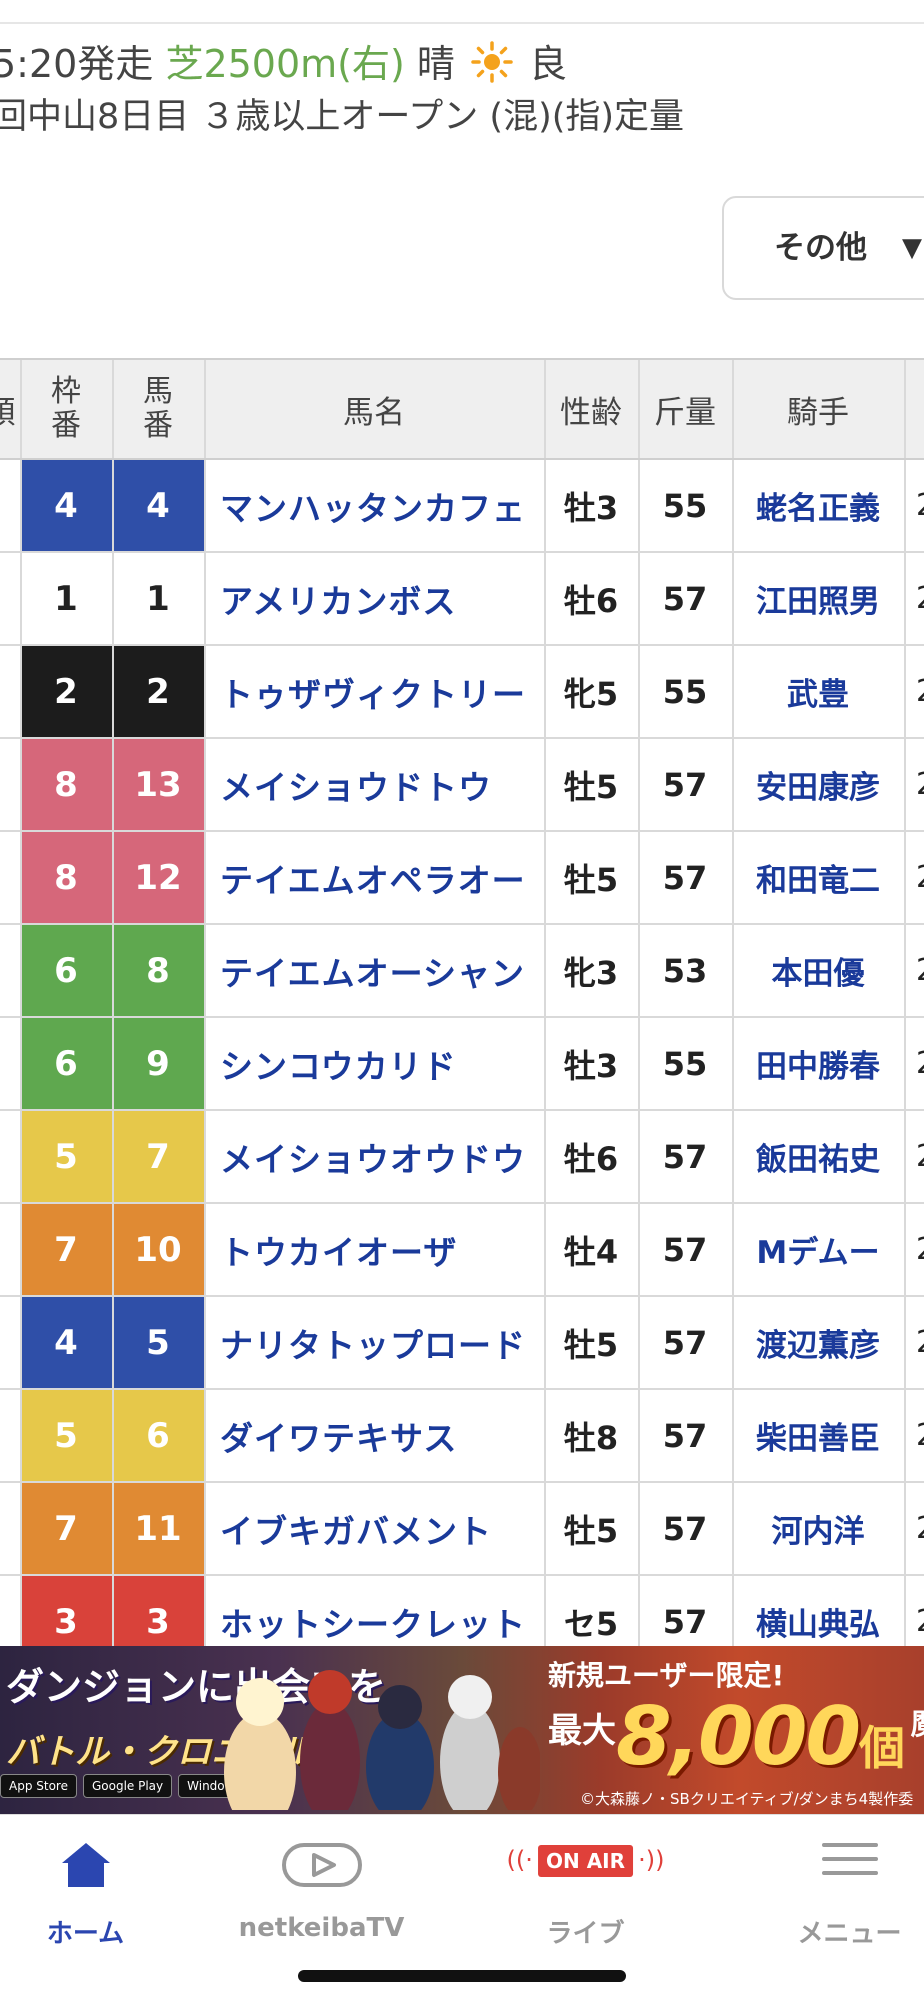 The width and height of the screenshot is (924, 2001). Describe the element at coordinates (382, 1740) in the screenshot. I see `ad-characters-illustration` at that location.